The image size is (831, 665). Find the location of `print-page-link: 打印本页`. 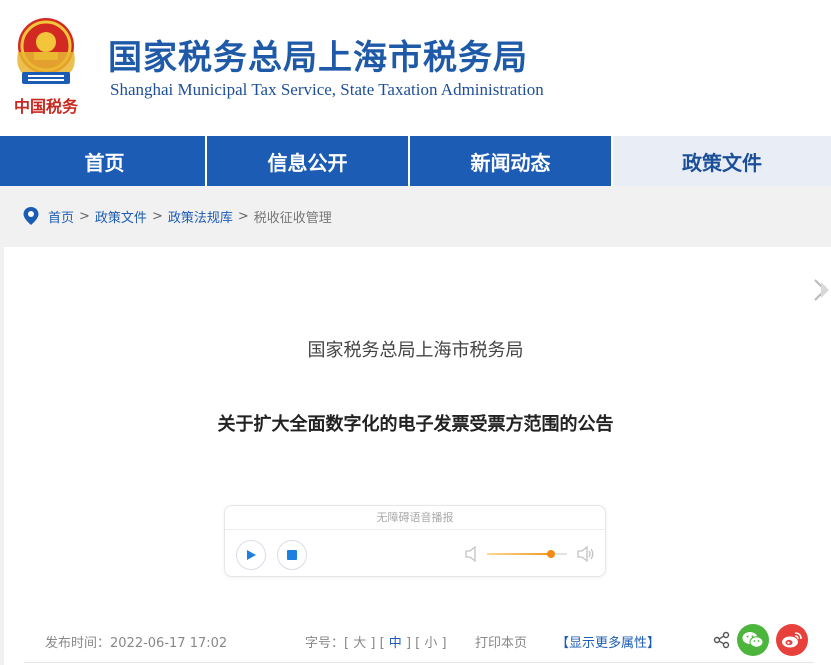

print-page-link: 打印本页 is located at coordinates (501, 641).